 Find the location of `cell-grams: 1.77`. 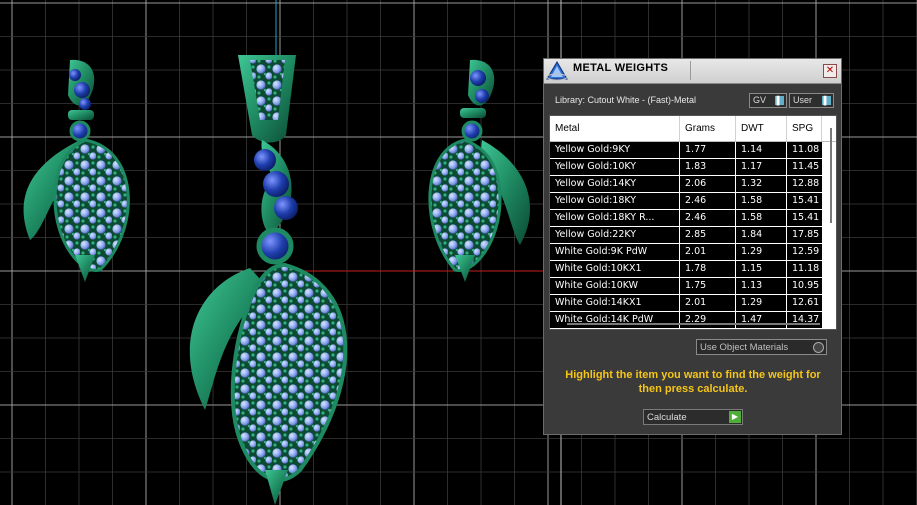

cell-grams: 1.77 is located at coordinates (708, 150).